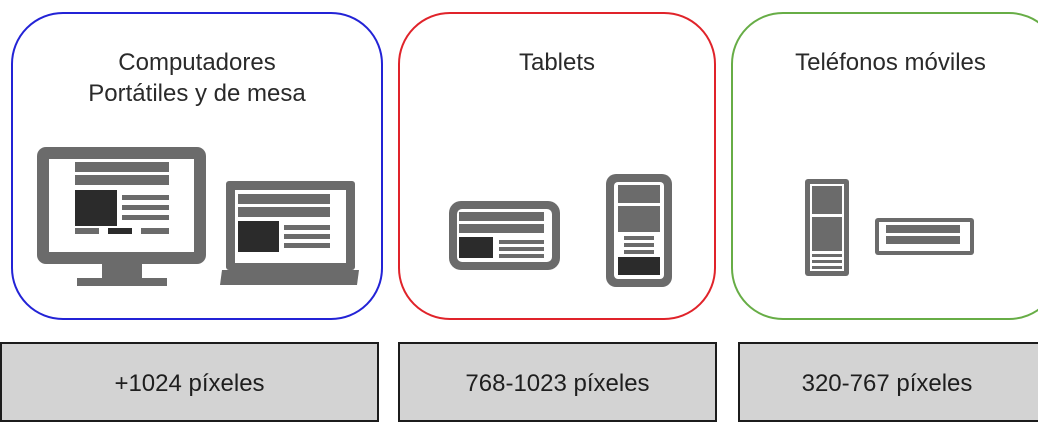  I want to click on phone-portrait-icon, so click(827, 227).